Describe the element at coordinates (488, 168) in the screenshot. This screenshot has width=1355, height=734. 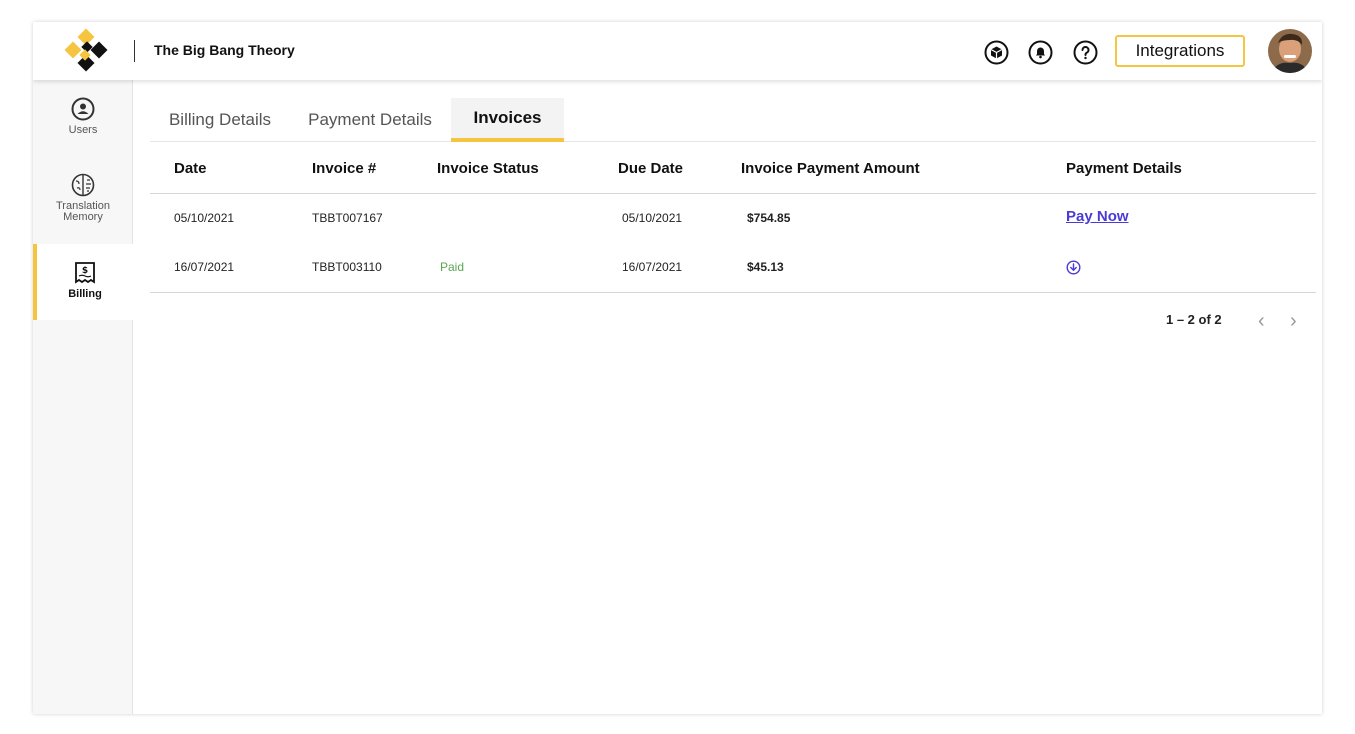
I see `column-header-invoice-status: Invoice Status` at that location.